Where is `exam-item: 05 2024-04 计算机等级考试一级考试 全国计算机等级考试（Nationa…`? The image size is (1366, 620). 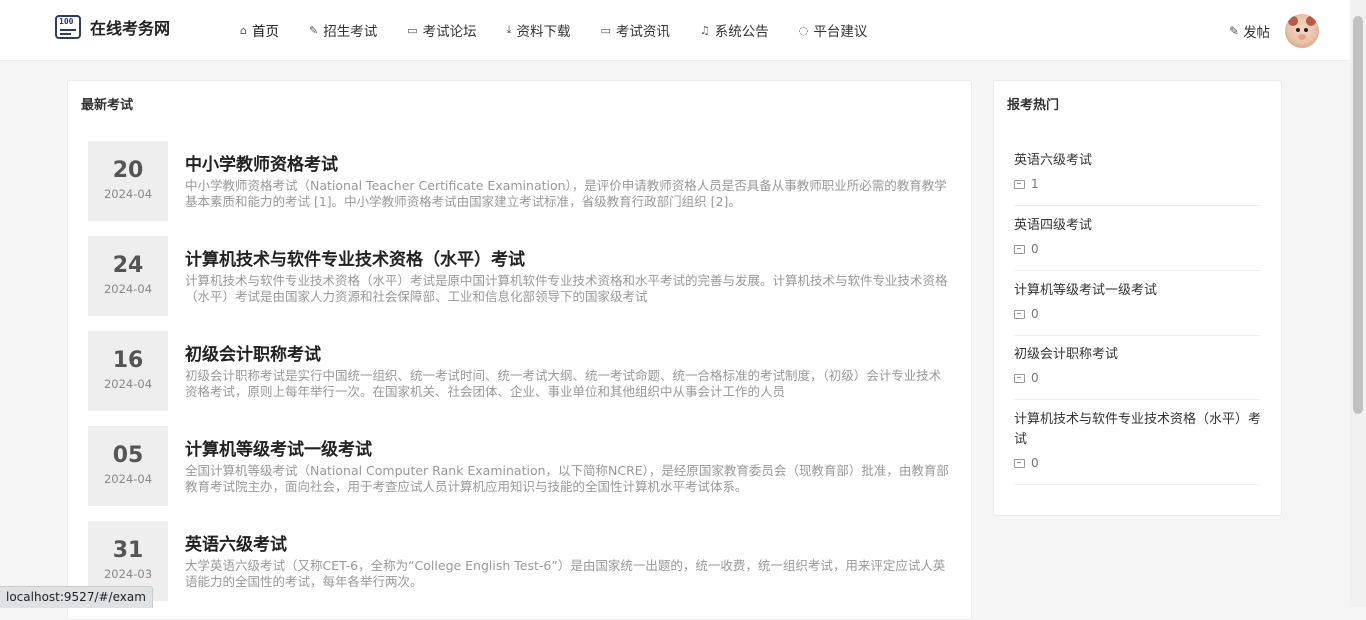 exam-item: 05 2024-04 计算机等级考试一级考试 全国计算机等级考试（Nationa… is located at coordinates (520, 466).